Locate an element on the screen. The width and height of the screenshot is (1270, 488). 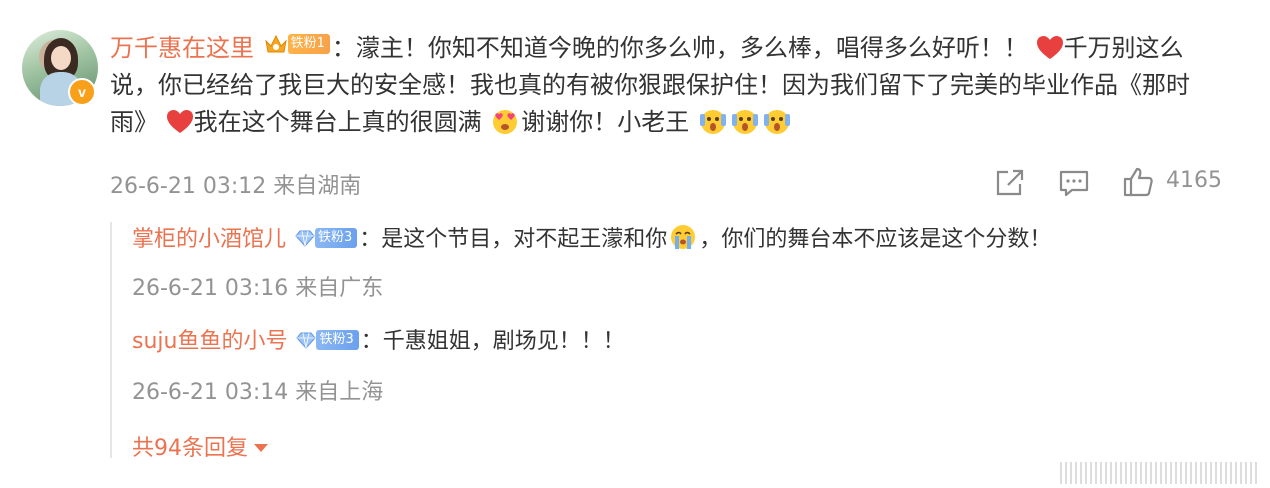
comment-username: 万千惠在这里 is located at coordinates (182, 48).